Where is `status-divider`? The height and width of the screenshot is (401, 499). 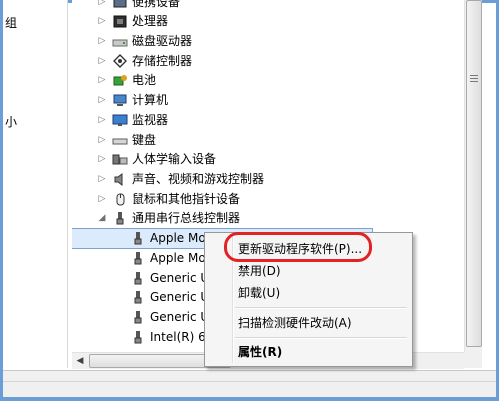
status-divider is located at coordinates (249, 381).